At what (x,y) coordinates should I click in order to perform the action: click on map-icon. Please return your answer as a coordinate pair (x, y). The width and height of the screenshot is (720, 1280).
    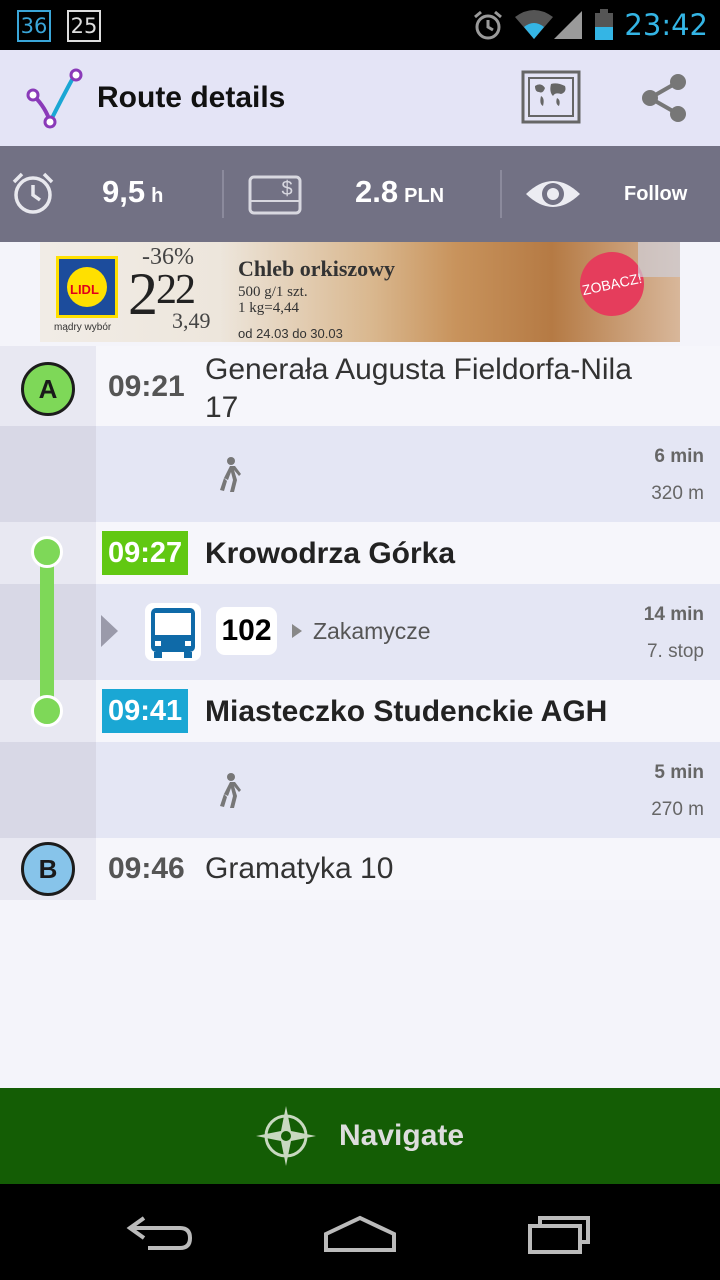
    Looking at the image, I should click on (551, 97).